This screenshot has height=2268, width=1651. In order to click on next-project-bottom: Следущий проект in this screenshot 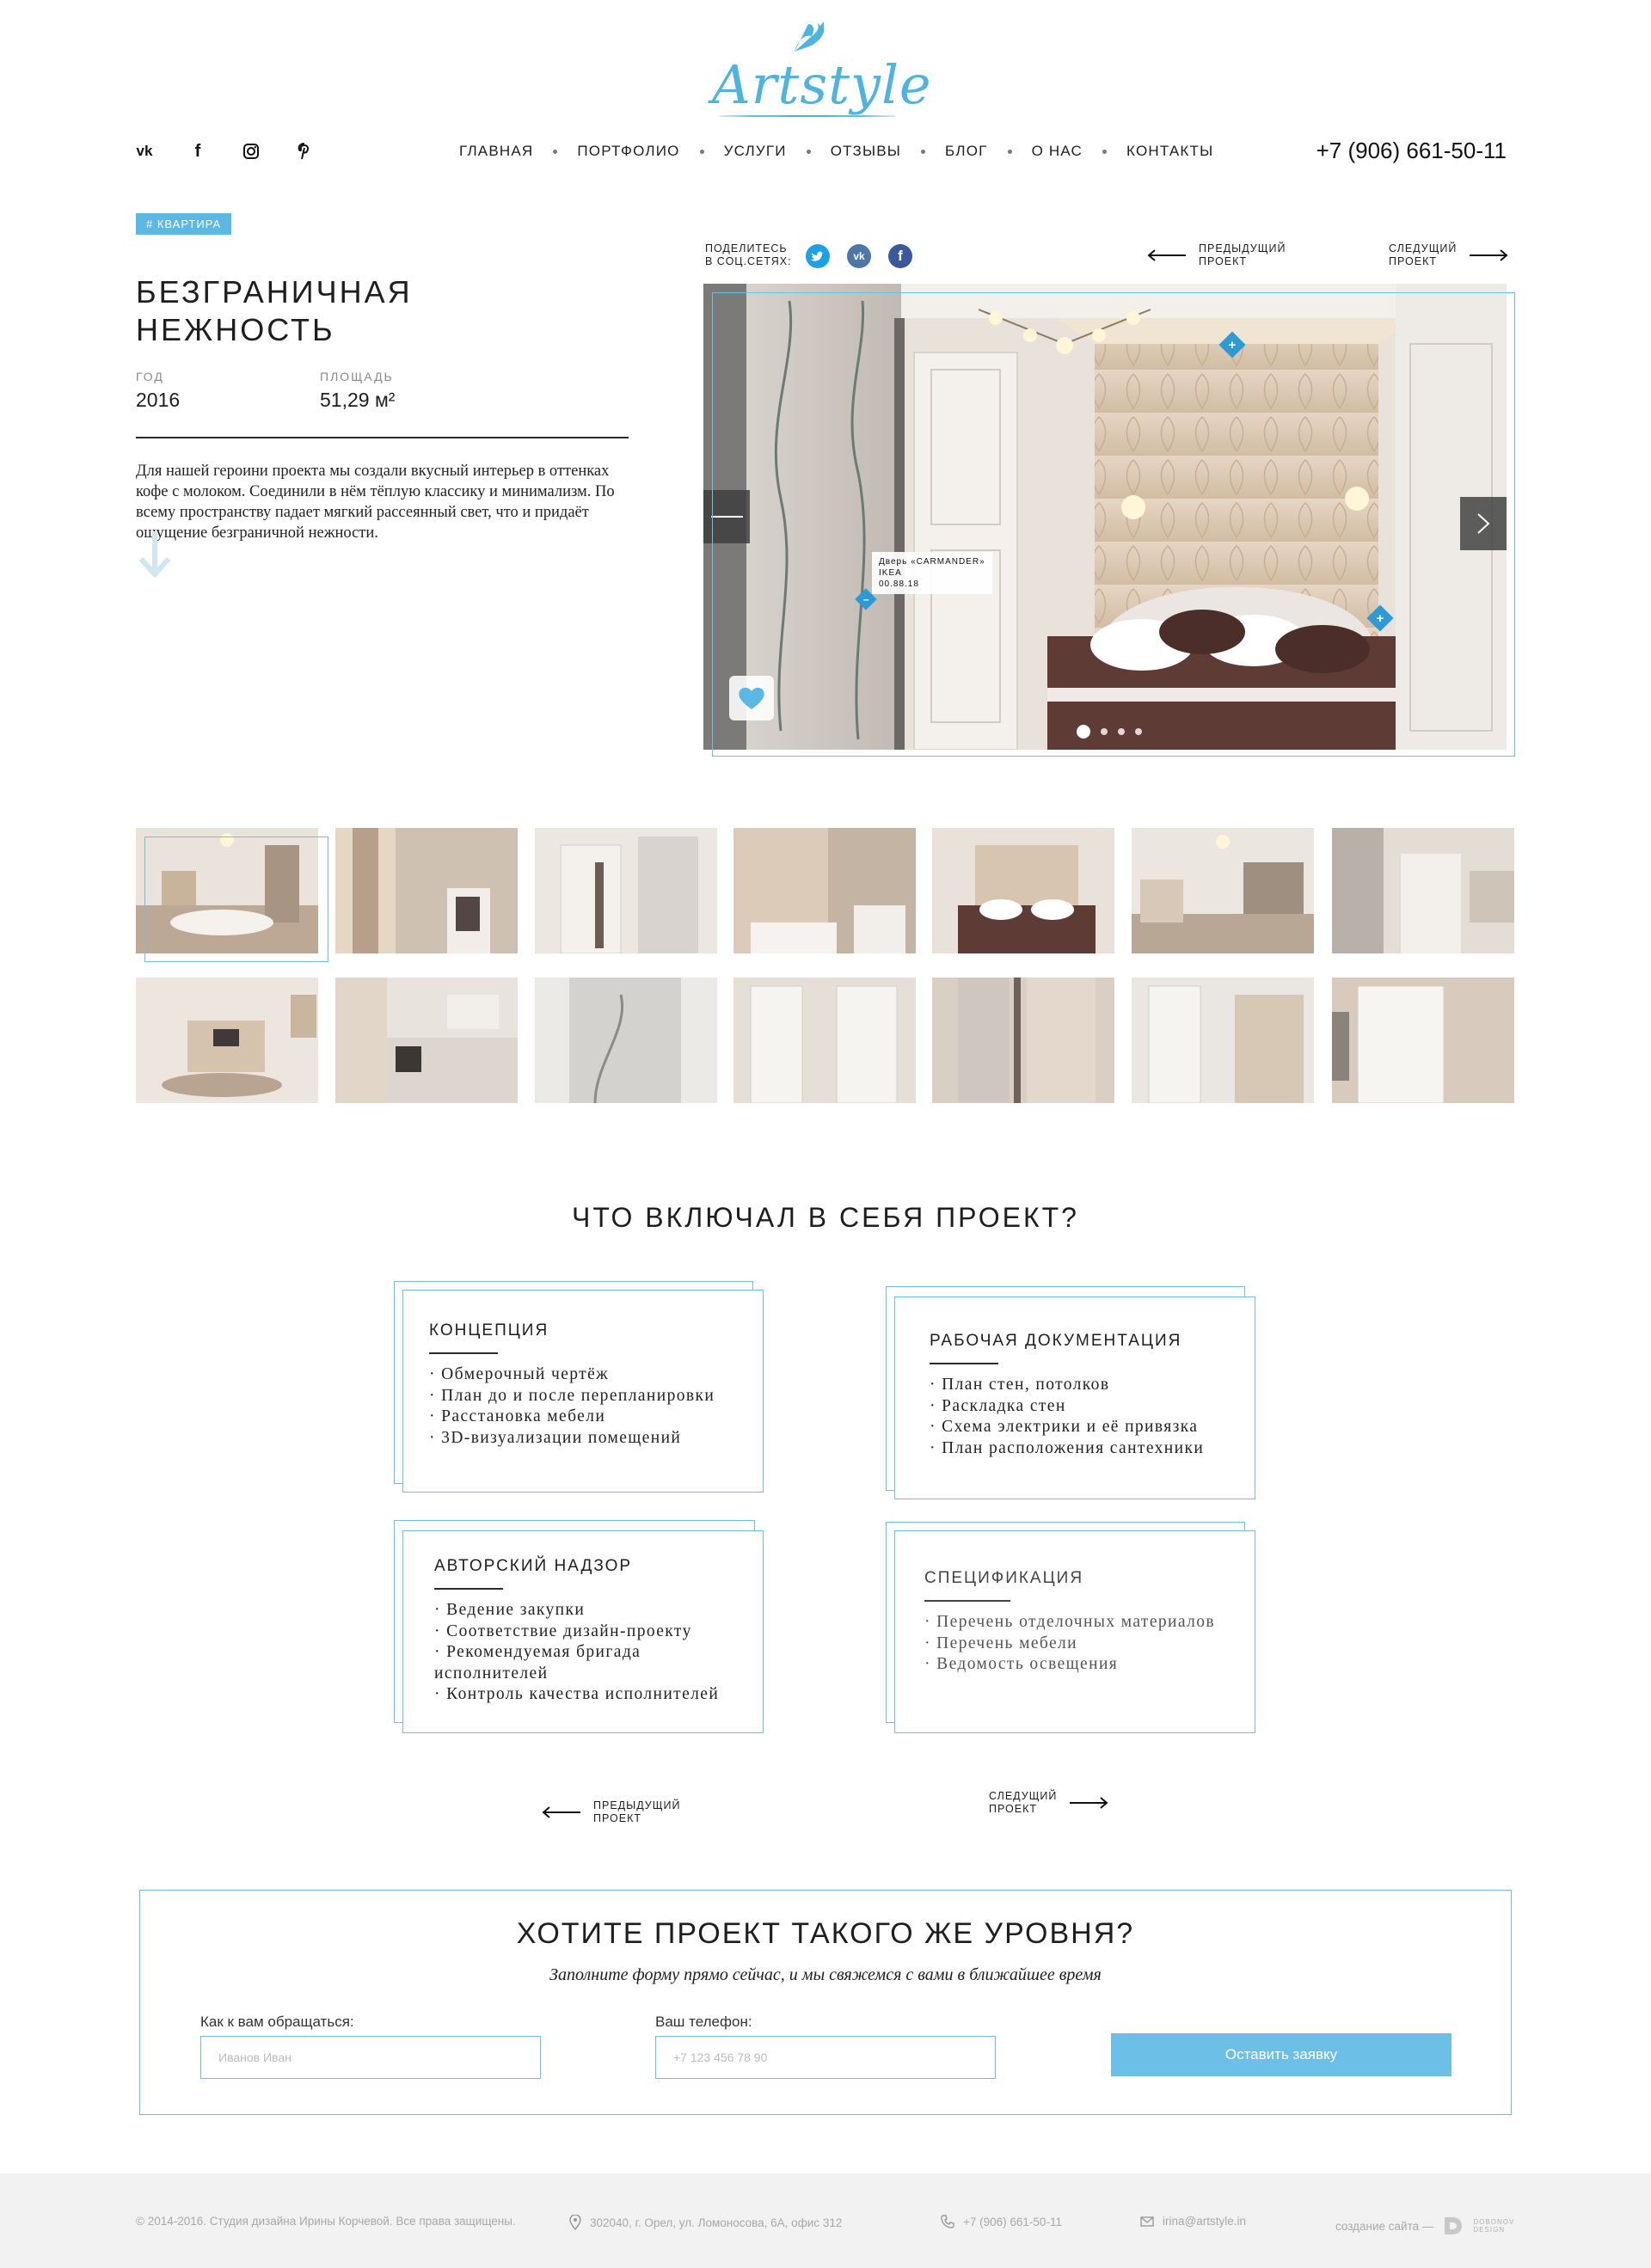, I will do `click(1048, 1803)`.